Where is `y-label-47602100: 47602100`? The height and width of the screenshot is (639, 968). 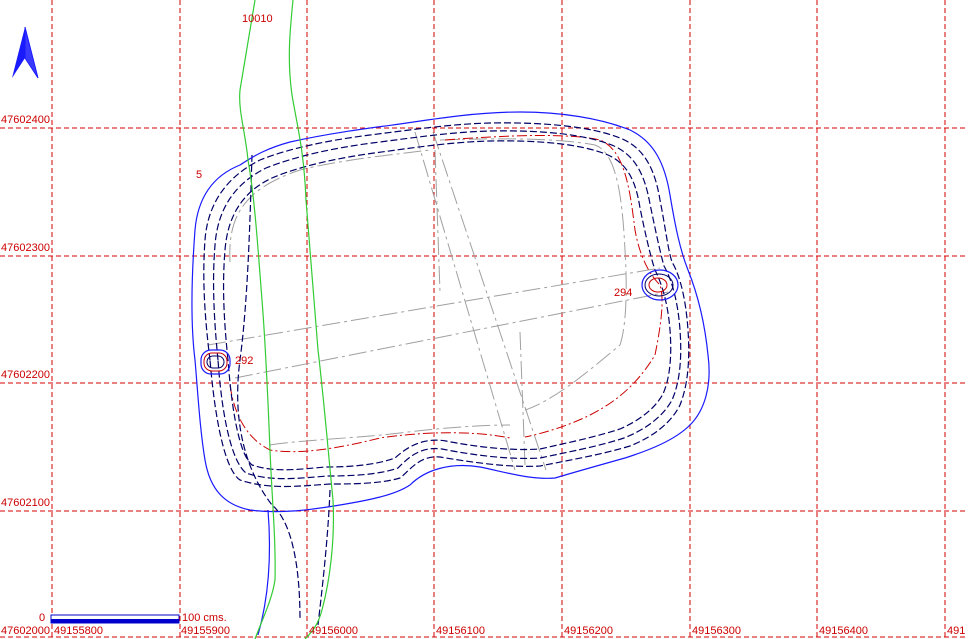
y-label-47602100: 47602100 is located at coordinates (25, 503).